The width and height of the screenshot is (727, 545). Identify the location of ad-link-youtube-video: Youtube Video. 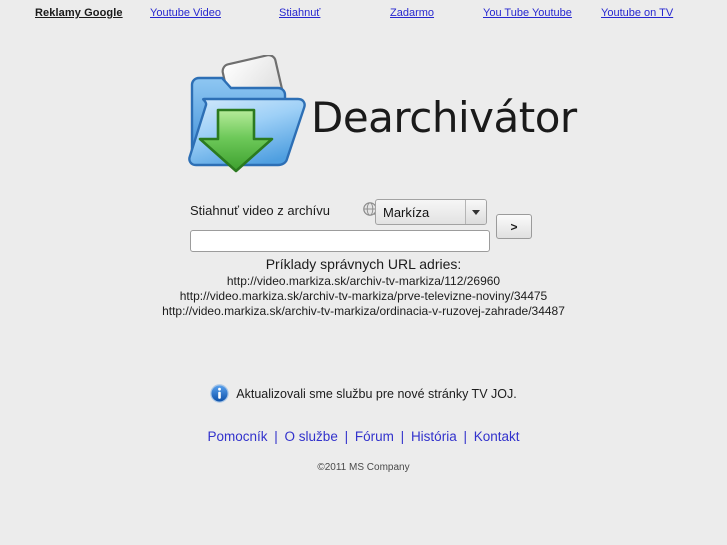
(185, 13).